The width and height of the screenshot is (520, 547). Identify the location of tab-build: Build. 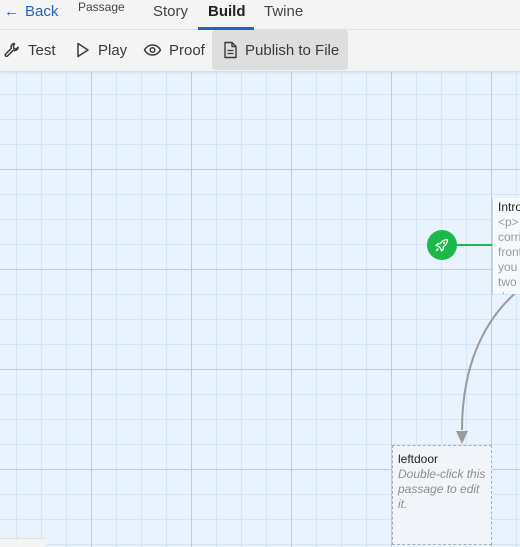
(227, 15).